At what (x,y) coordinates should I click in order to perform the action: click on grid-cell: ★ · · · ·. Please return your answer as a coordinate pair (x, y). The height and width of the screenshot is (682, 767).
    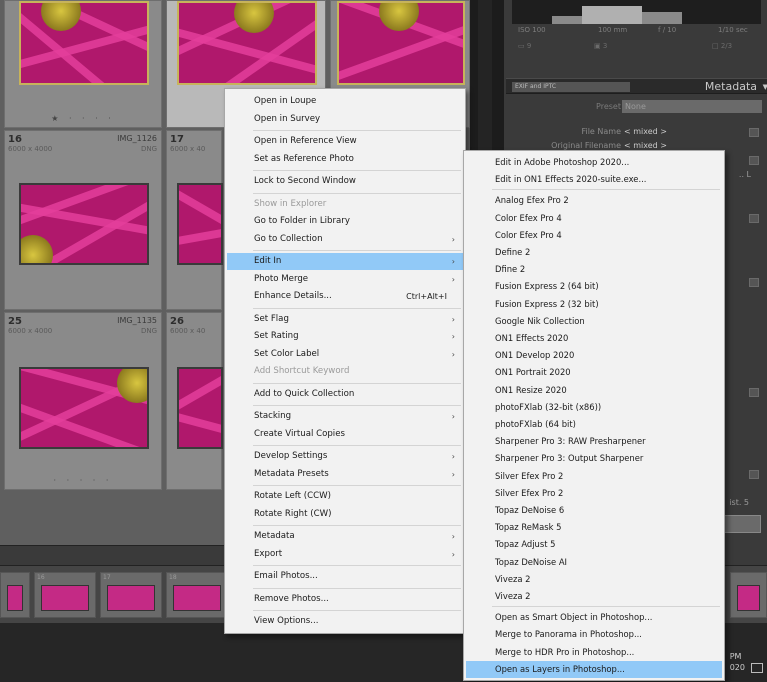
    Looking at the image, I should click on (83, 64).